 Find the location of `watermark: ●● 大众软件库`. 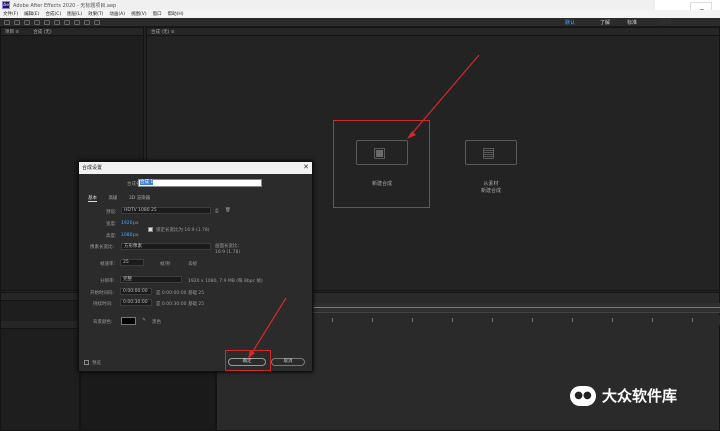

watermark: ●● 大众软件库 is located at coordinates (623, 395).